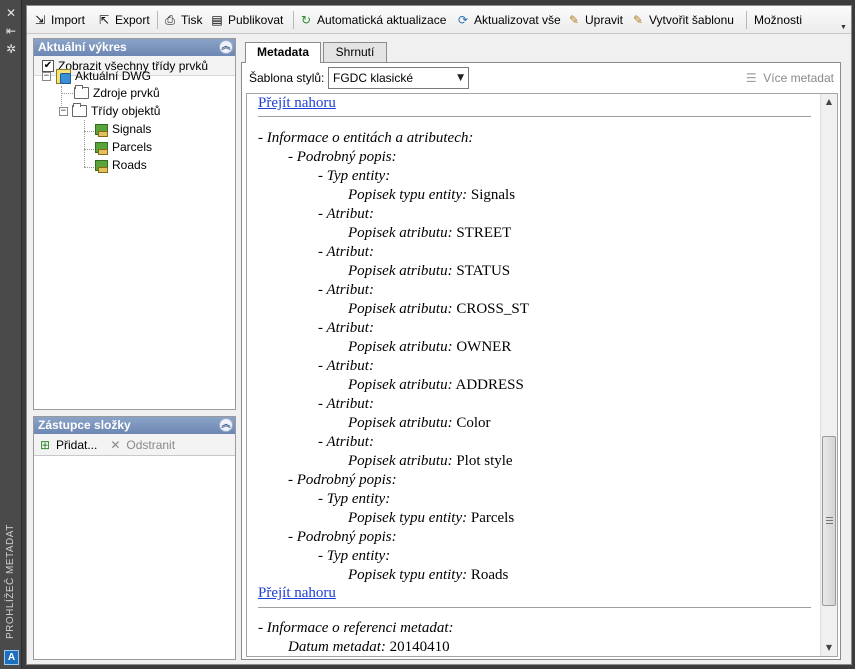 The width and height of the screenshot is (855, 669). What do you see at coordinates (132, 129) in the screenshot?
I see `tree-item-label: Signals` at bounding box center [132, 129].